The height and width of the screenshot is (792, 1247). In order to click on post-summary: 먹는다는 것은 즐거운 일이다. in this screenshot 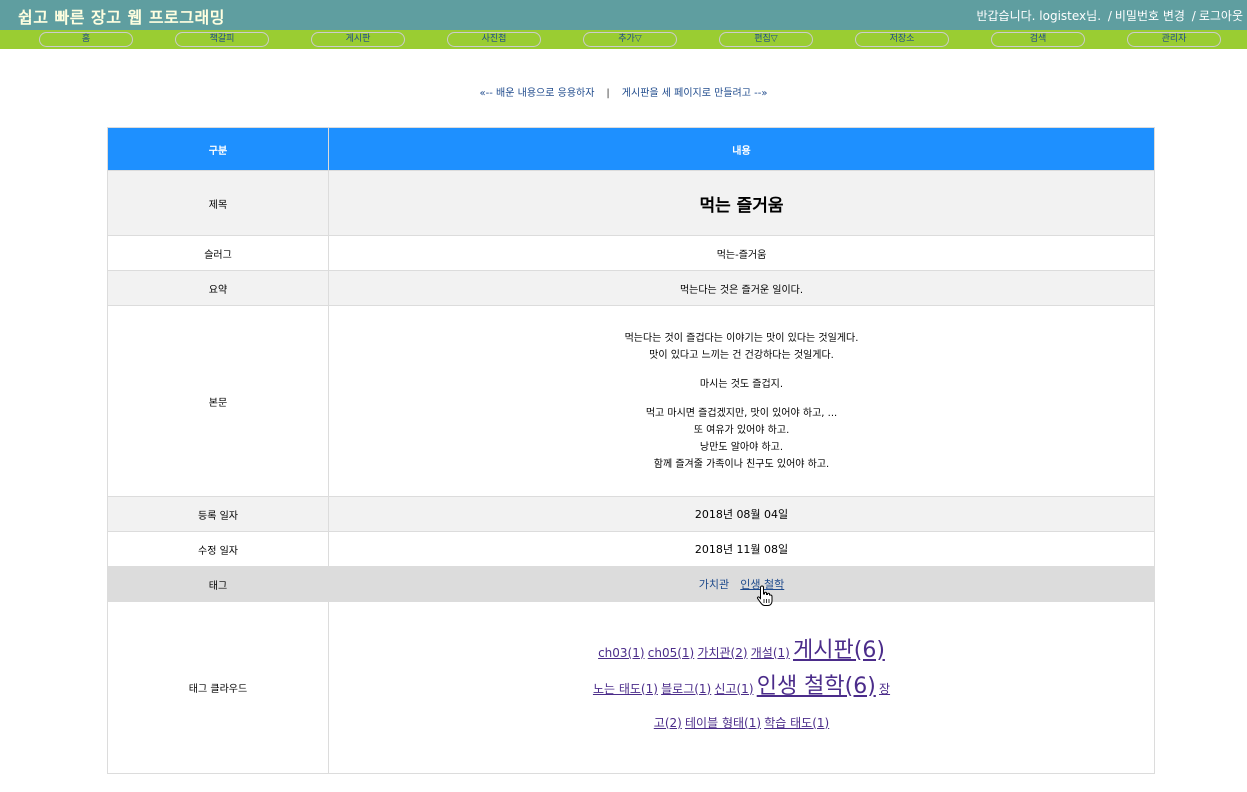, I will do `click(741, 288)`.